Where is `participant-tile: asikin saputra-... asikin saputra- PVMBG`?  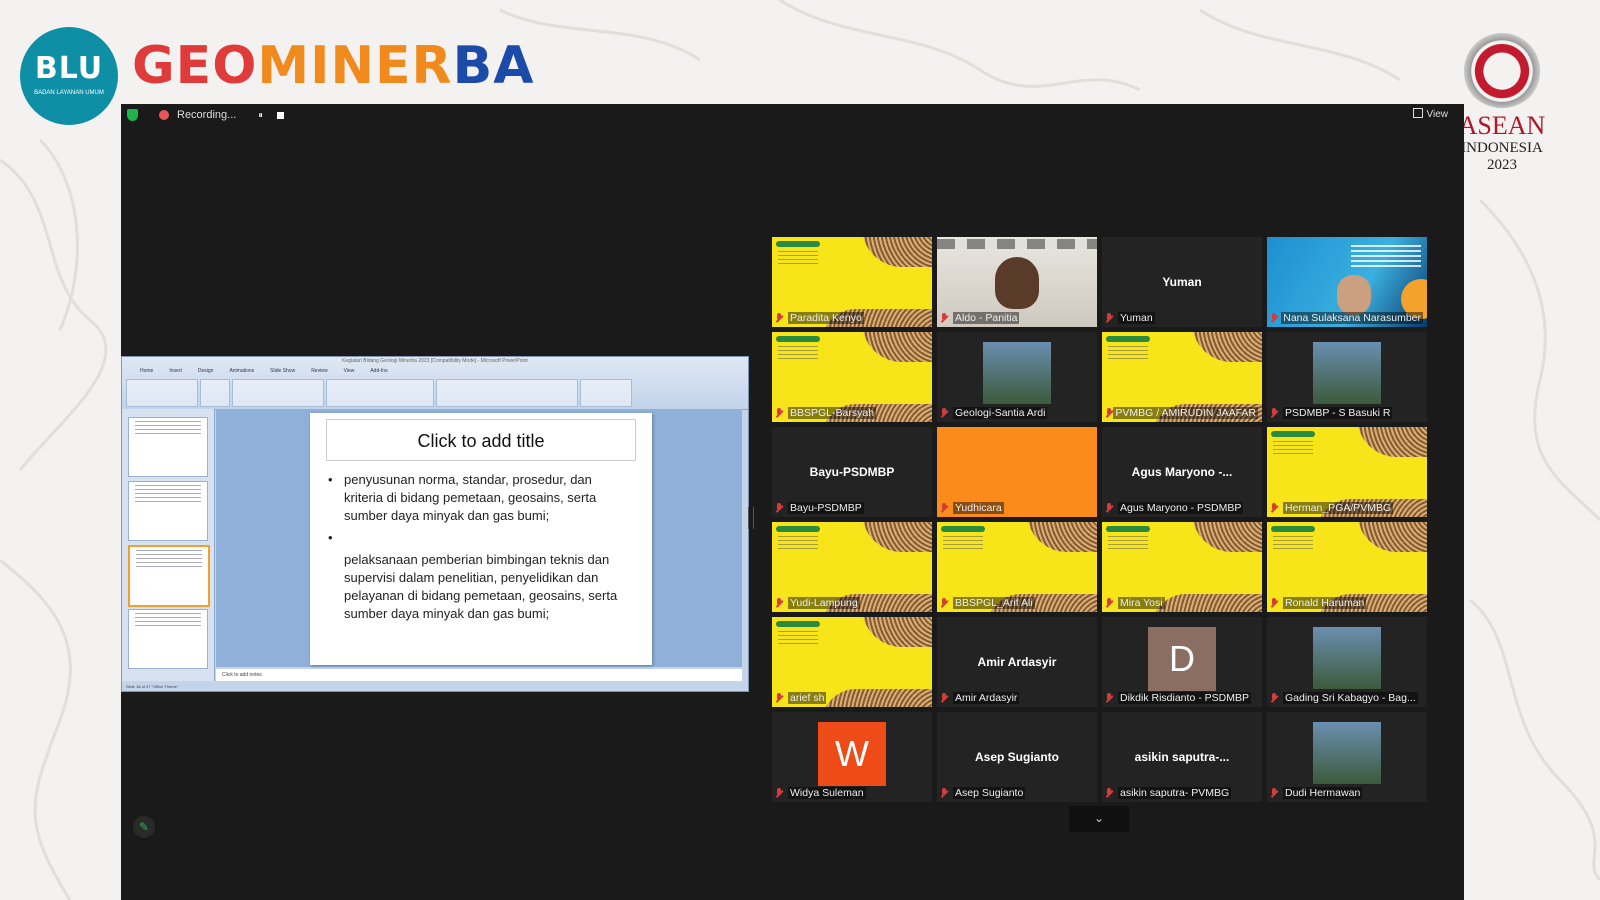
participant-tile: asikin saputra-... asikin saputra- PVMBG is located at coordinates (1182, 757).